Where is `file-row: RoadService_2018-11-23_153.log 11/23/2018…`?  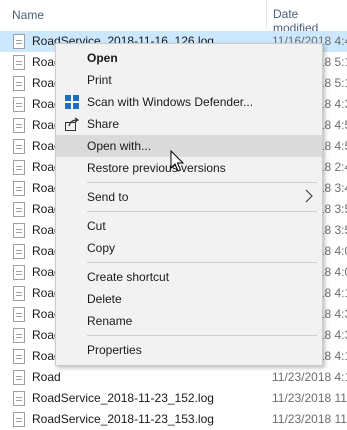
file-row: RoadService_2018-11-23_153.log 11/23/2018… is located at coordinates (173, 419).